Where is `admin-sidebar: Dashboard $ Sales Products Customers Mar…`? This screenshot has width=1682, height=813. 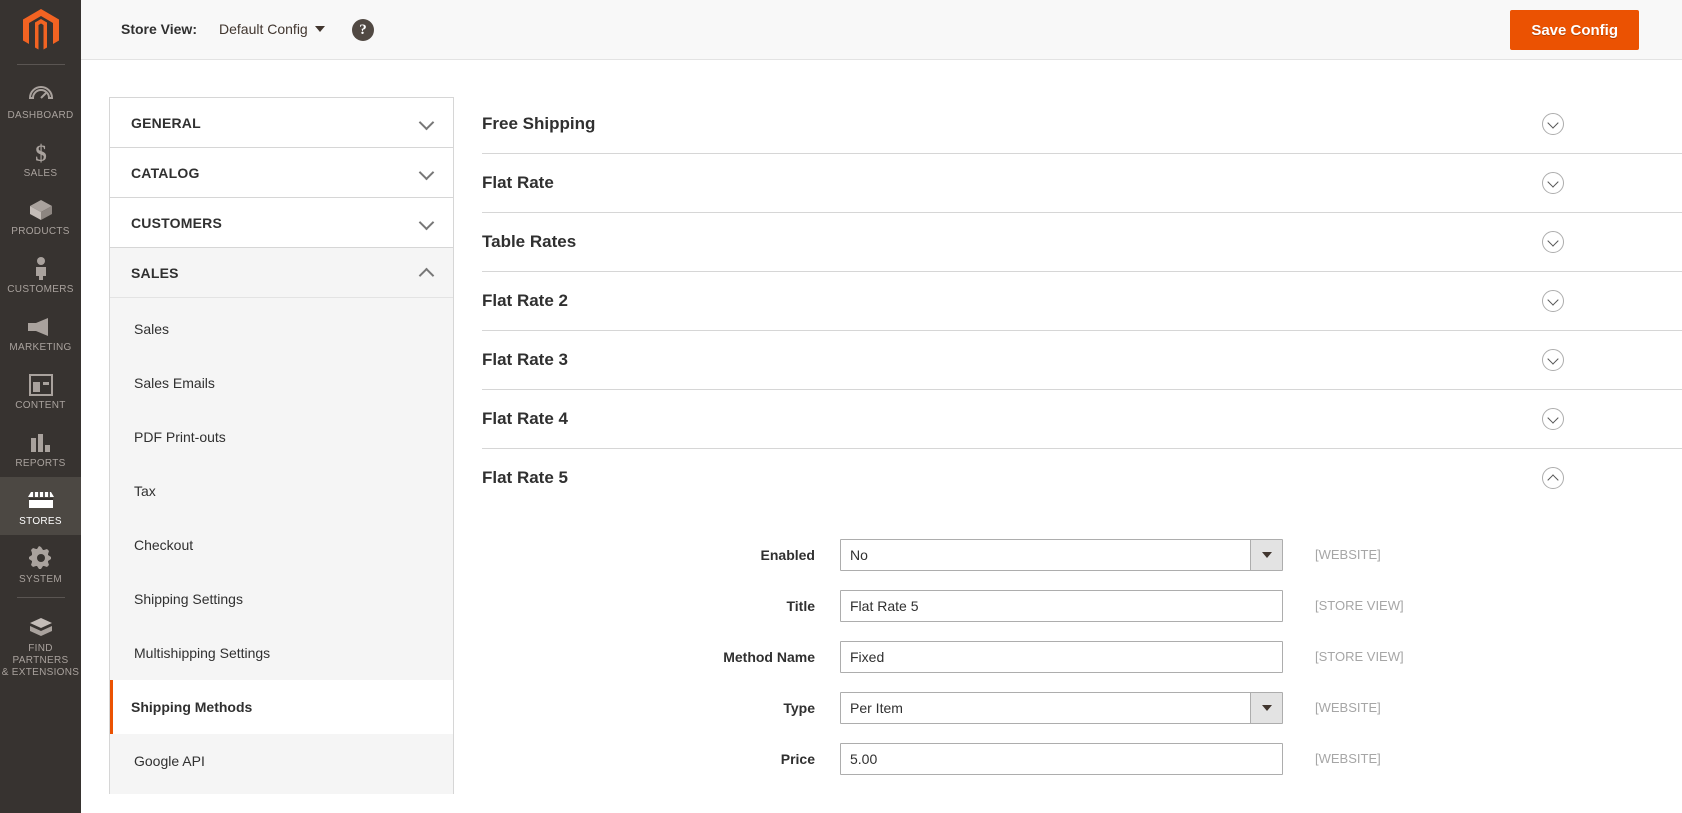 admin-sidebar: Dashboard $ Sales Products Customers Mar… is located at coordinates (40, 406).